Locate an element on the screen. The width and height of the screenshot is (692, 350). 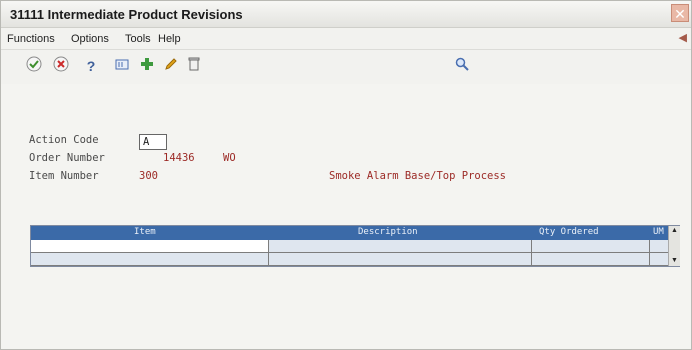
menu-help: Help is located at coordinates (169, 39).